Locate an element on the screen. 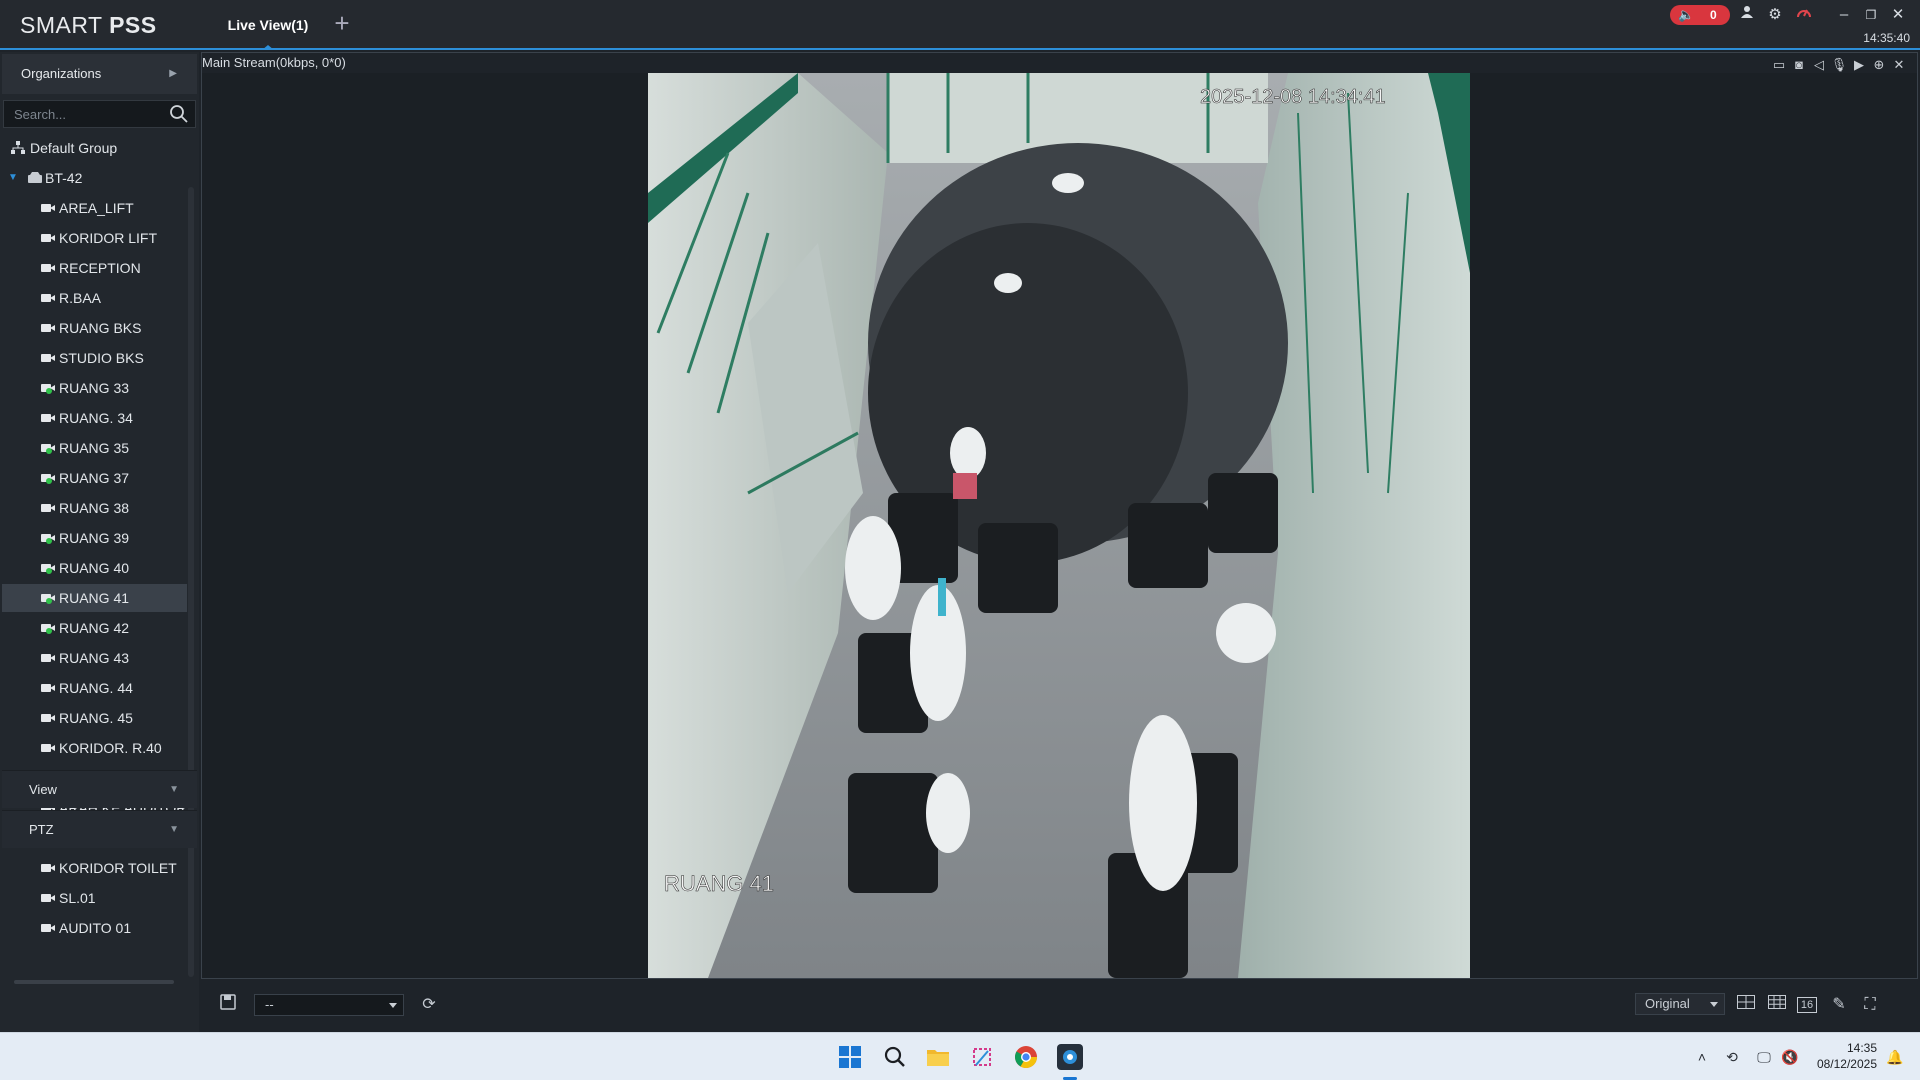 Image resolution: width=1920 pixels, height=1080 pixels. channel-label: RUANG 37 is located at coordinates (94, 478).